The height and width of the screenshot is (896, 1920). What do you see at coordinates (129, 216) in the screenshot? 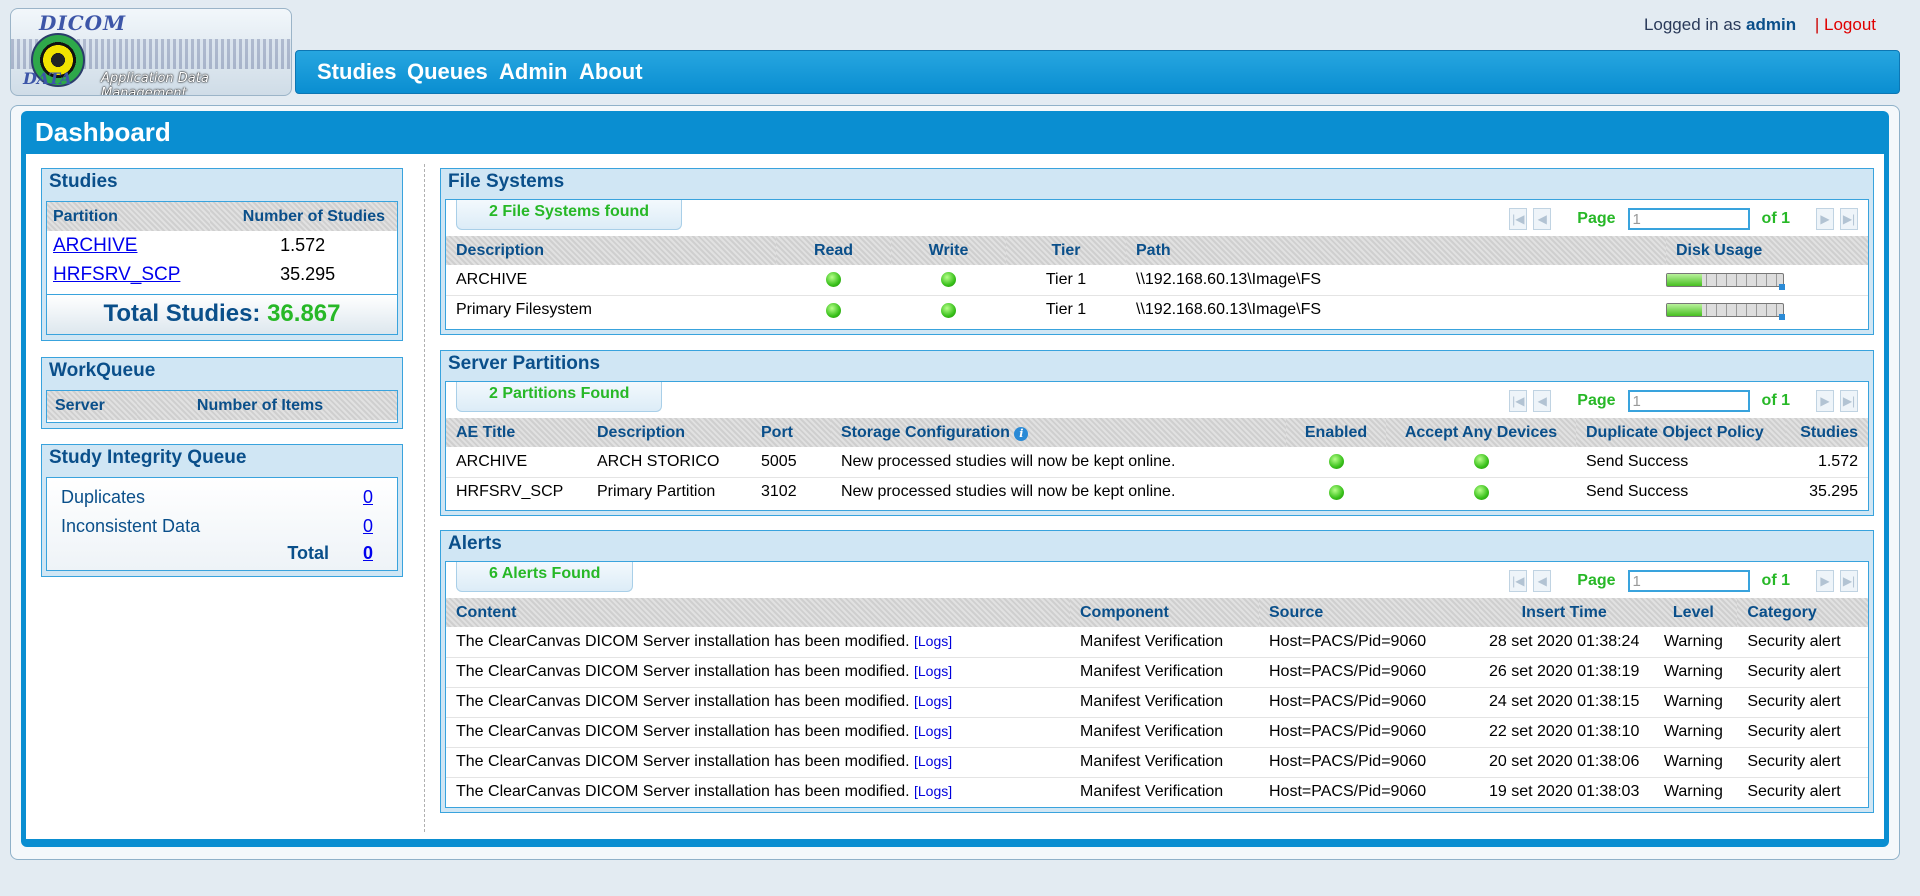
I see `col-partition: Partition` at bounding box center [129, 216].